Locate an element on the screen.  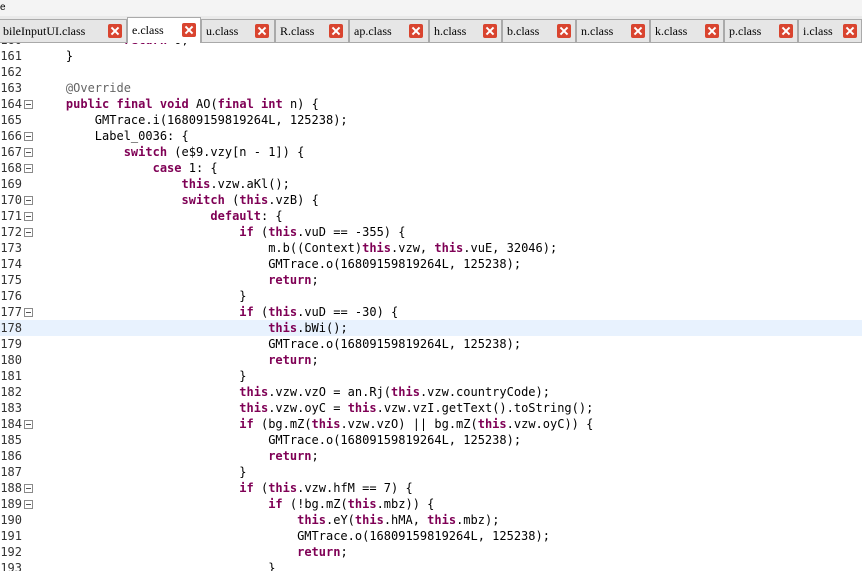
code-line: 186 return; is located at coordinates (431, 456).